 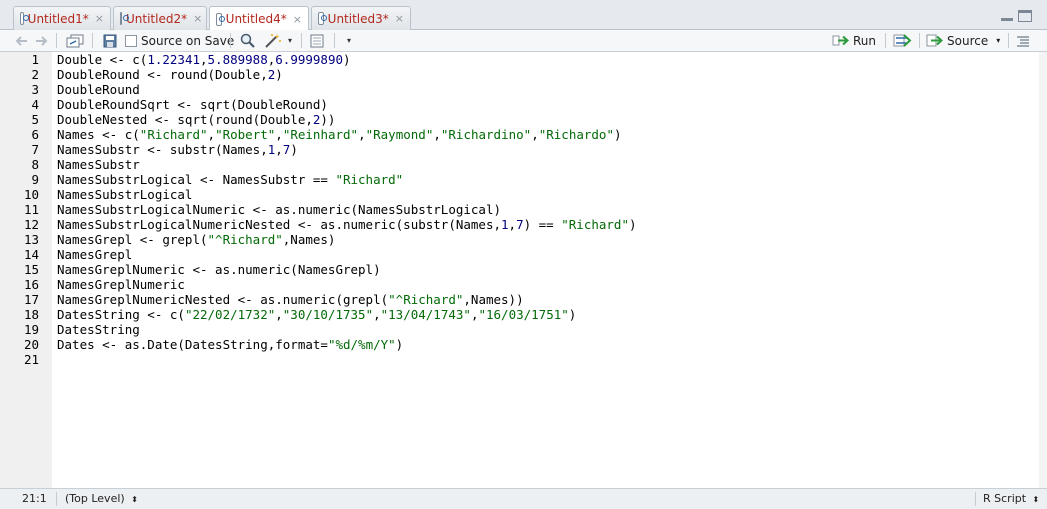 What do you see at coordinates (177, 149) in the screenshot?
I see `code-line: NamesSubstr <- substr(Names,1,7)` at bounding box center [177, 149].